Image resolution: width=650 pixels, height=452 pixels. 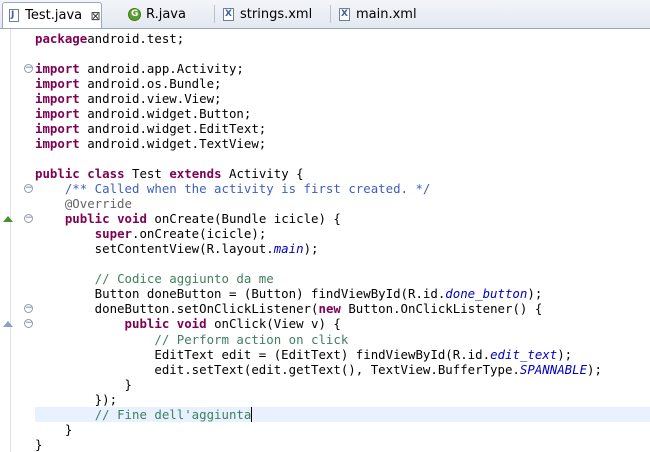 I want to click on code-token: android.widget.TextView;, so click(x=173, y=143).